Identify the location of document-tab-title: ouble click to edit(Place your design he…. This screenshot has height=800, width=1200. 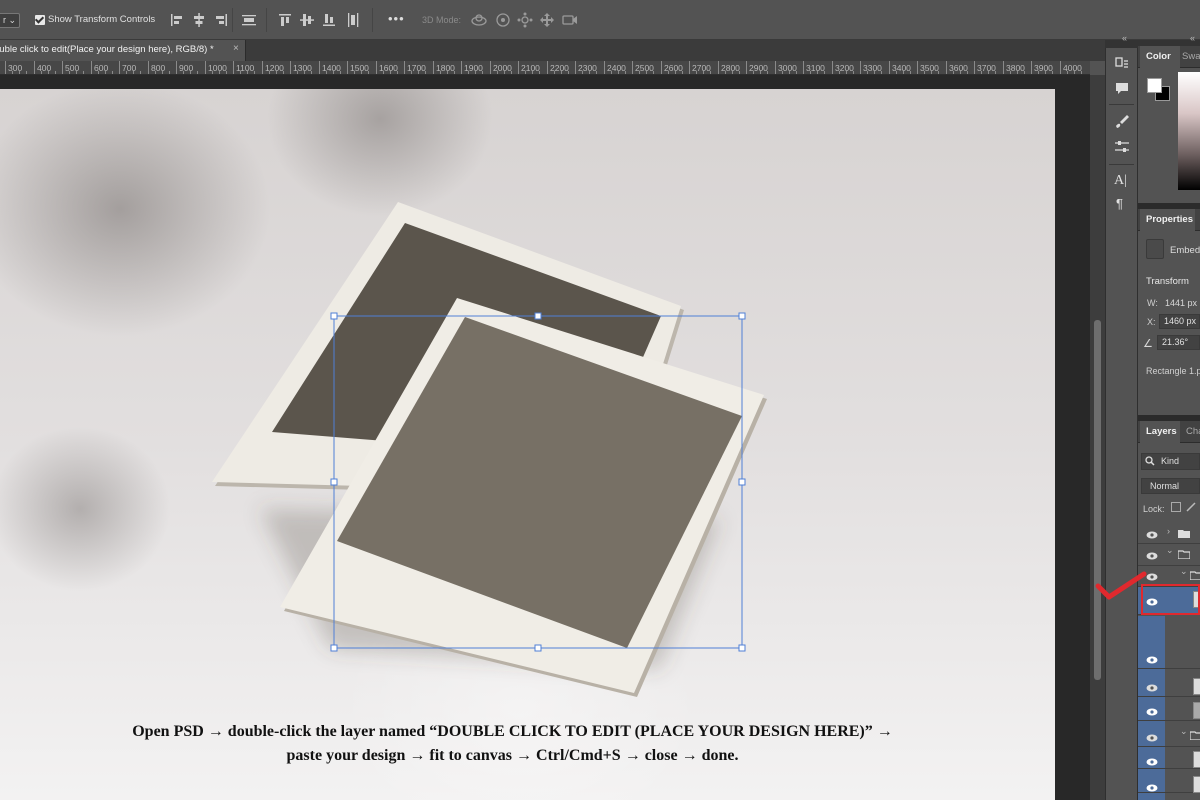
(107, 49).